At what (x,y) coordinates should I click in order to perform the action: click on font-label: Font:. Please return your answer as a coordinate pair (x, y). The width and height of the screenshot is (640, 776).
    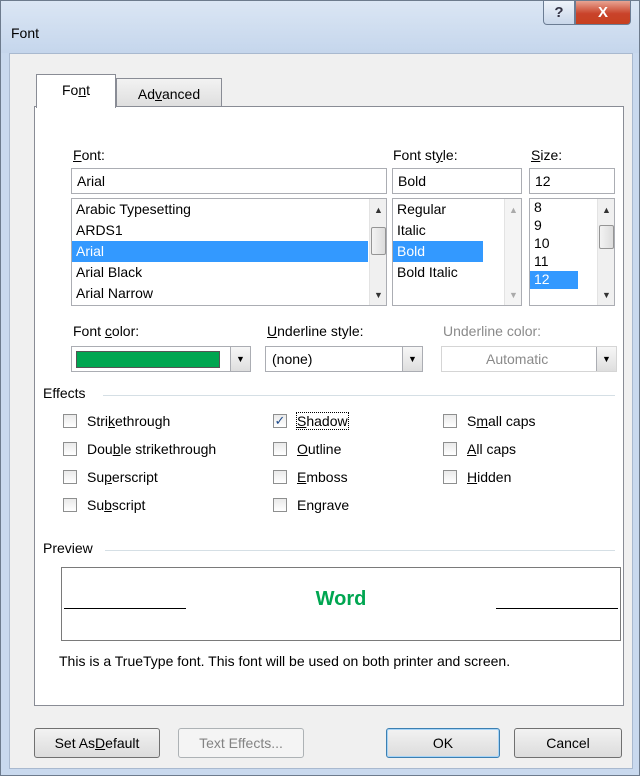
    Looking at the image, I should click on (89, 155).